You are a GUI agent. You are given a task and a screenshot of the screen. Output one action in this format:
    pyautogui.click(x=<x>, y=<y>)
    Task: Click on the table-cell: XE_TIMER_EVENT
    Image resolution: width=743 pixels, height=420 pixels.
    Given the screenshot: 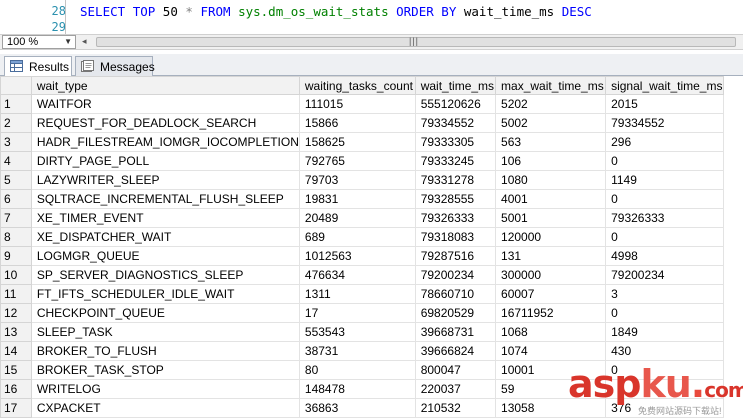 What is the action you would take?
    pyautogui.click(x=165, y=218)
    